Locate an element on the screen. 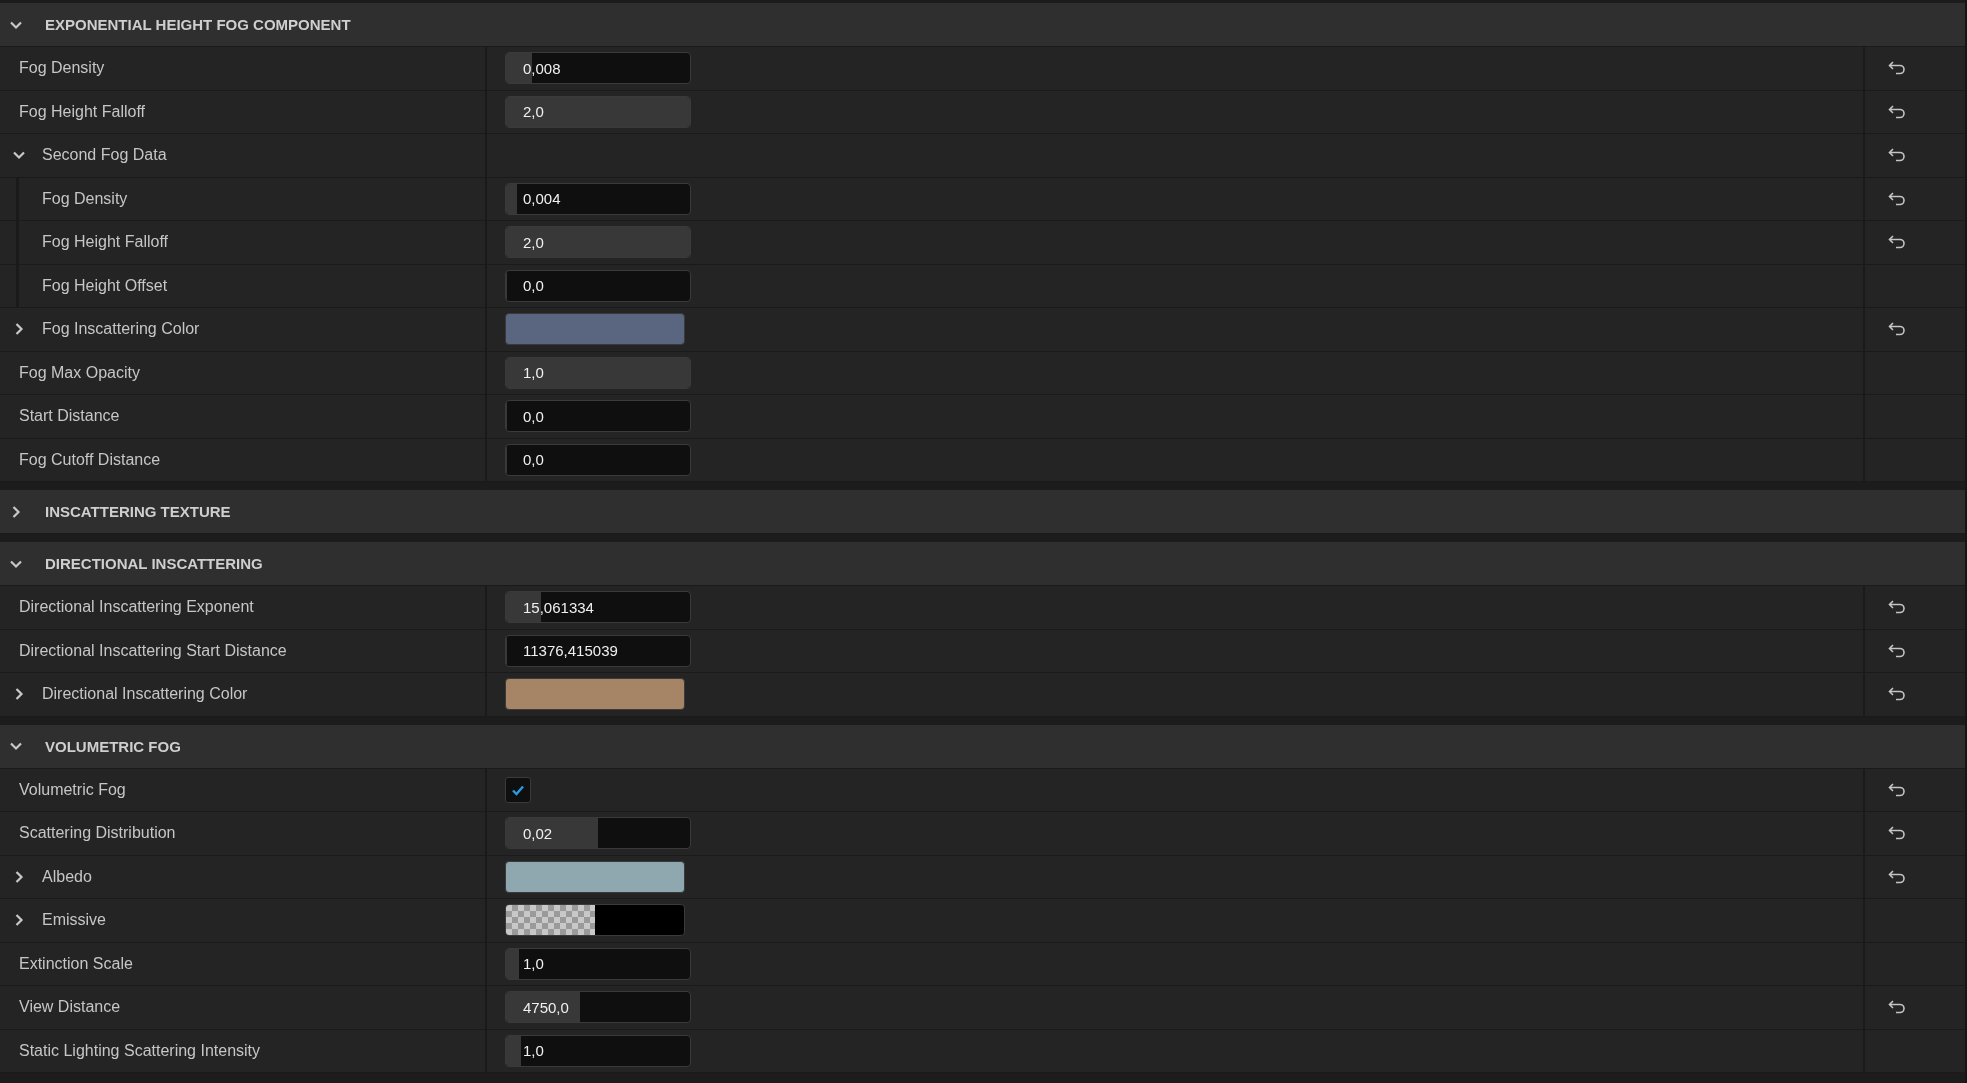 This screenshot has width=1967, height=1083. property-label: Static Lighting Scattering Intensity is located at coordinates (140, 1050).